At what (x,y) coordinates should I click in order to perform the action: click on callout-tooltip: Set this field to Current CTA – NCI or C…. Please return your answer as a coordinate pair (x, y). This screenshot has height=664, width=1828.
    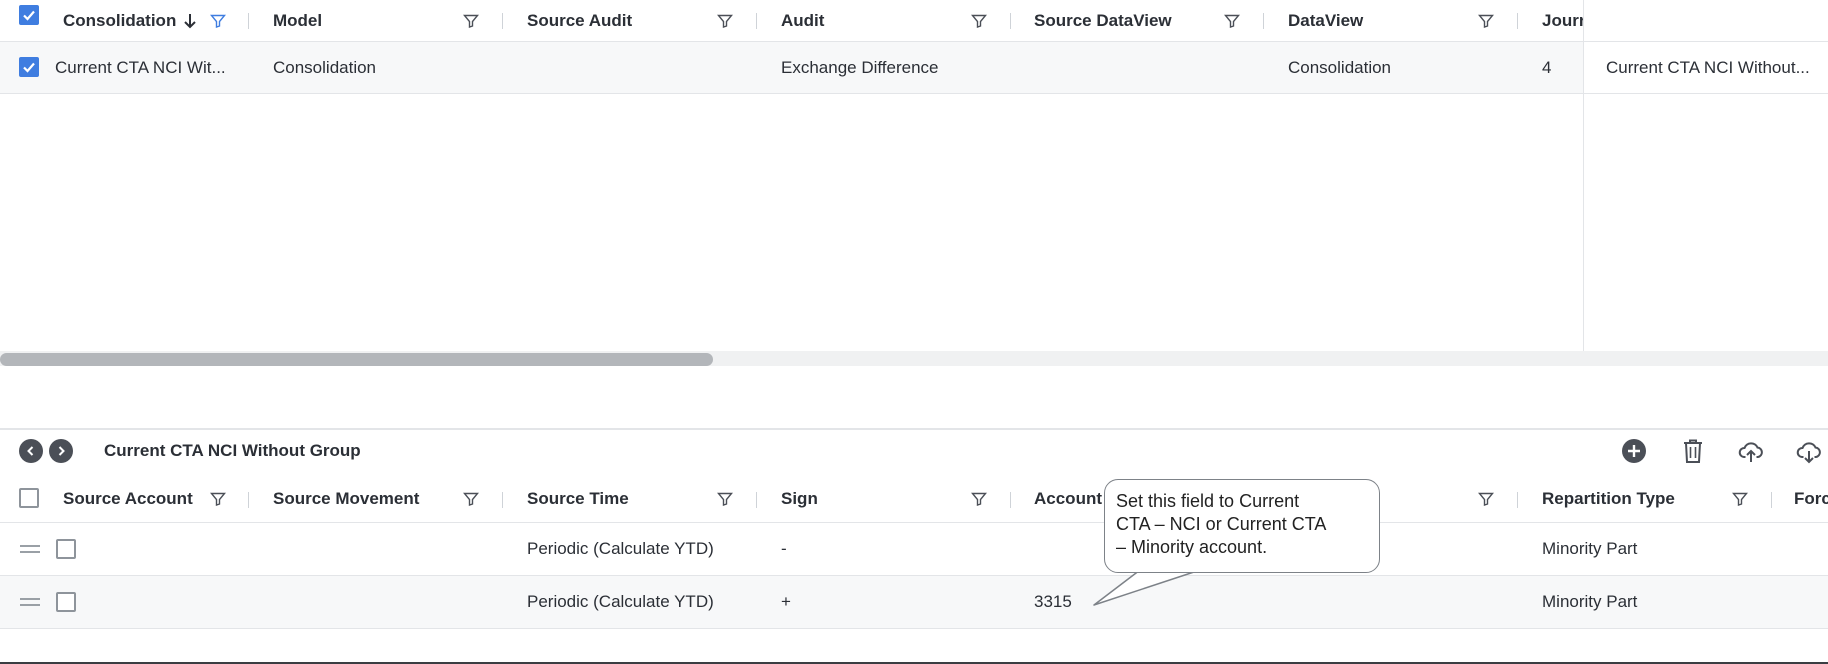
    Looking at the image, I should click on (1242, 526).